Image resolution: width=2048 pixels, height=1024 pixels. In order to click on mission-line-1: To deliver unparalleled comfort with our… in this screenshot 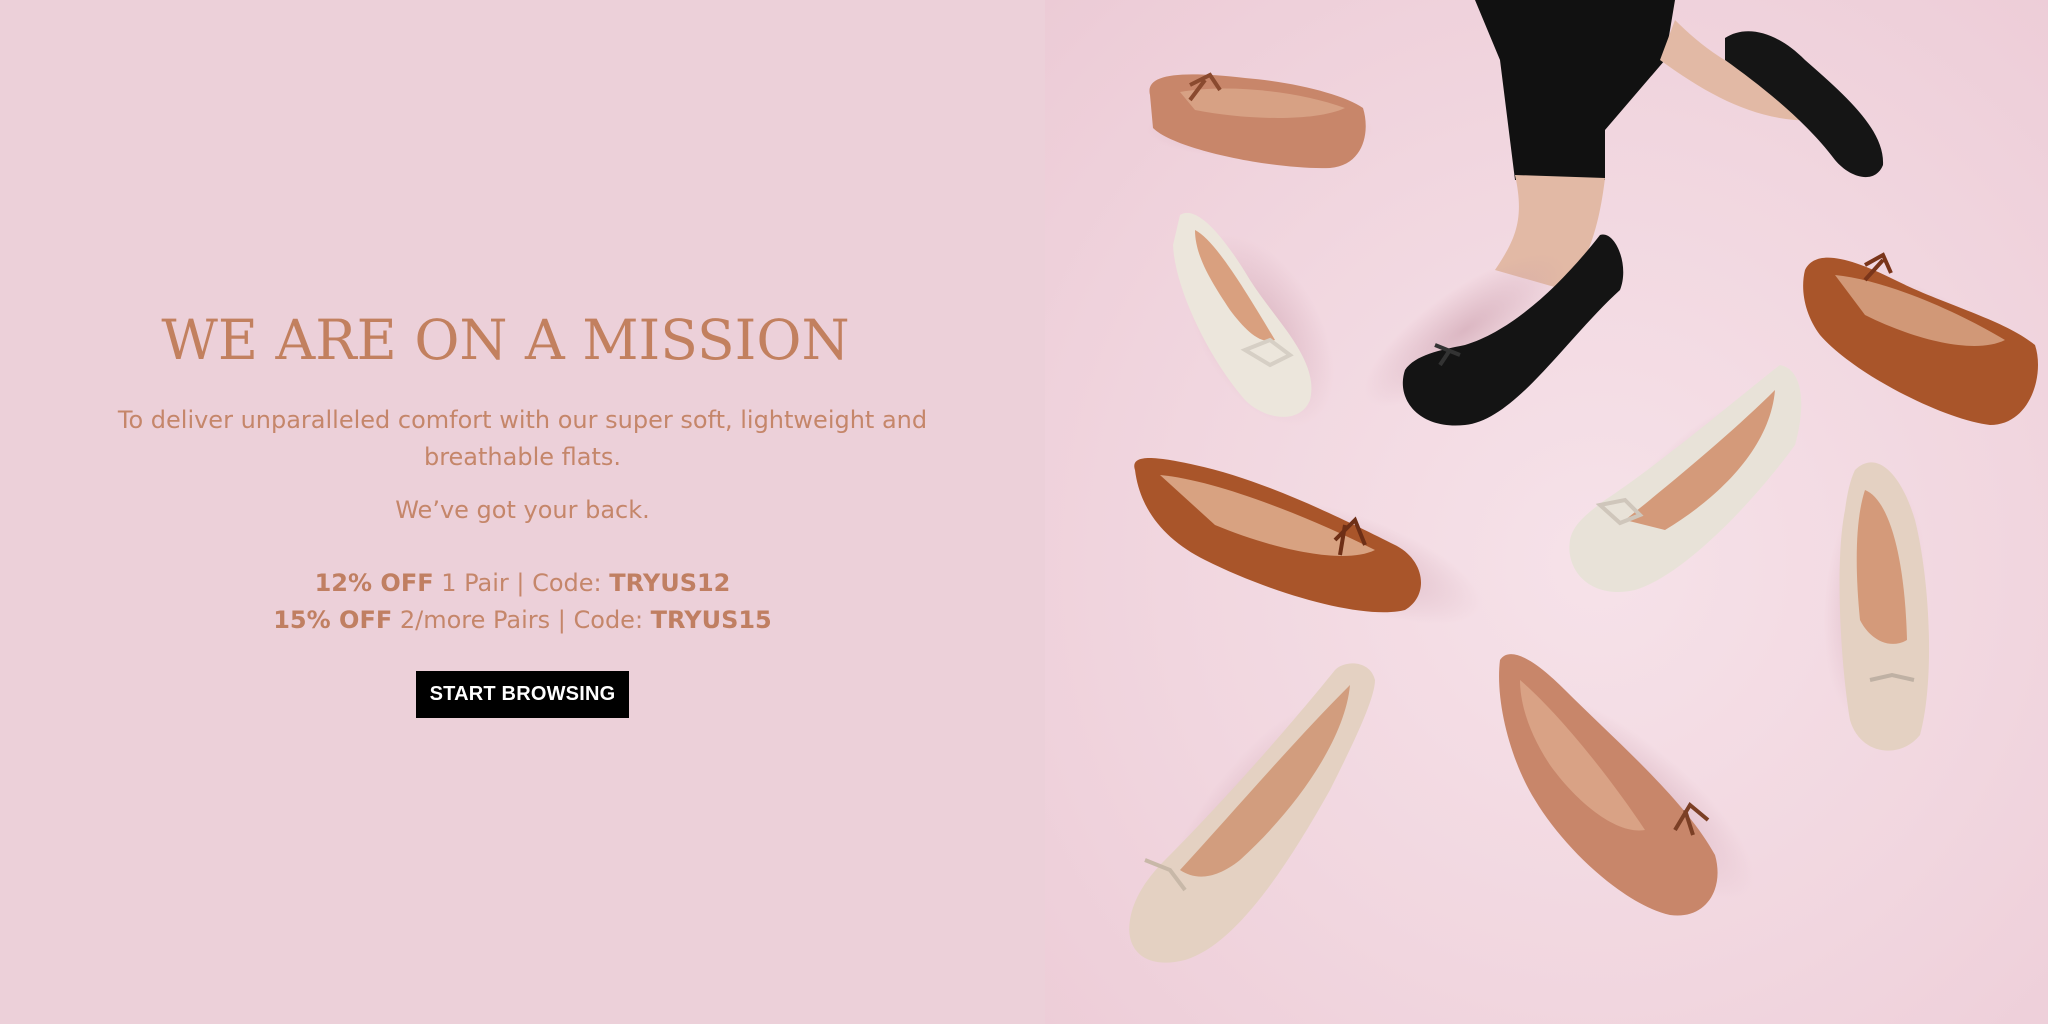, I will do `click(522, 420)`.